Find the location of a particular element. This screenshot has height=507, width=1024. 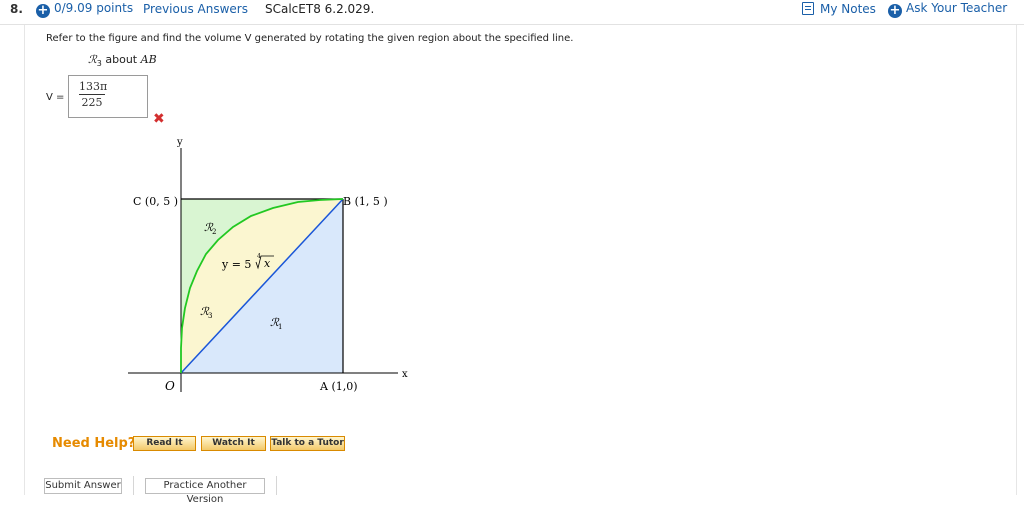

read-it-button: Read It is located at coordinates (164, 443).